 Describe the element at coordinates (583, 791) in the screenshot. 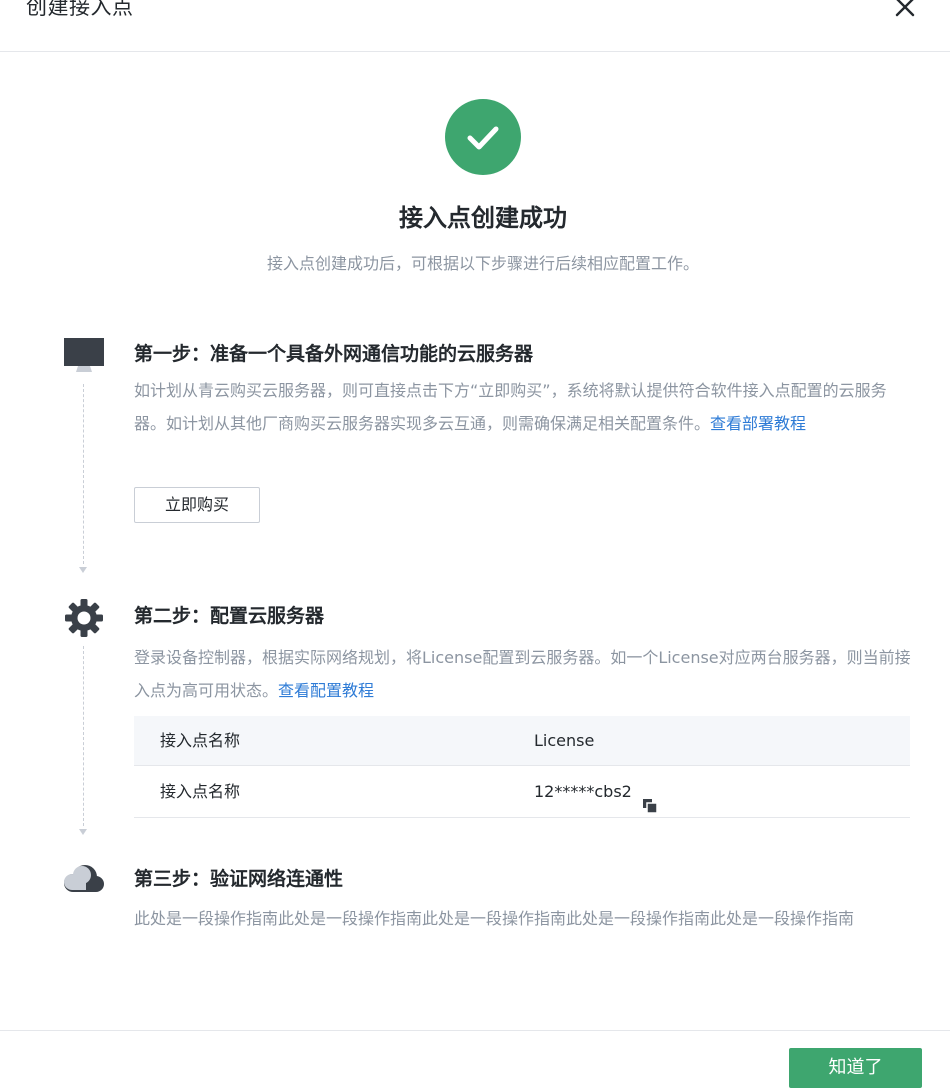

I see `license-value: 12*****cbs2` at that location.